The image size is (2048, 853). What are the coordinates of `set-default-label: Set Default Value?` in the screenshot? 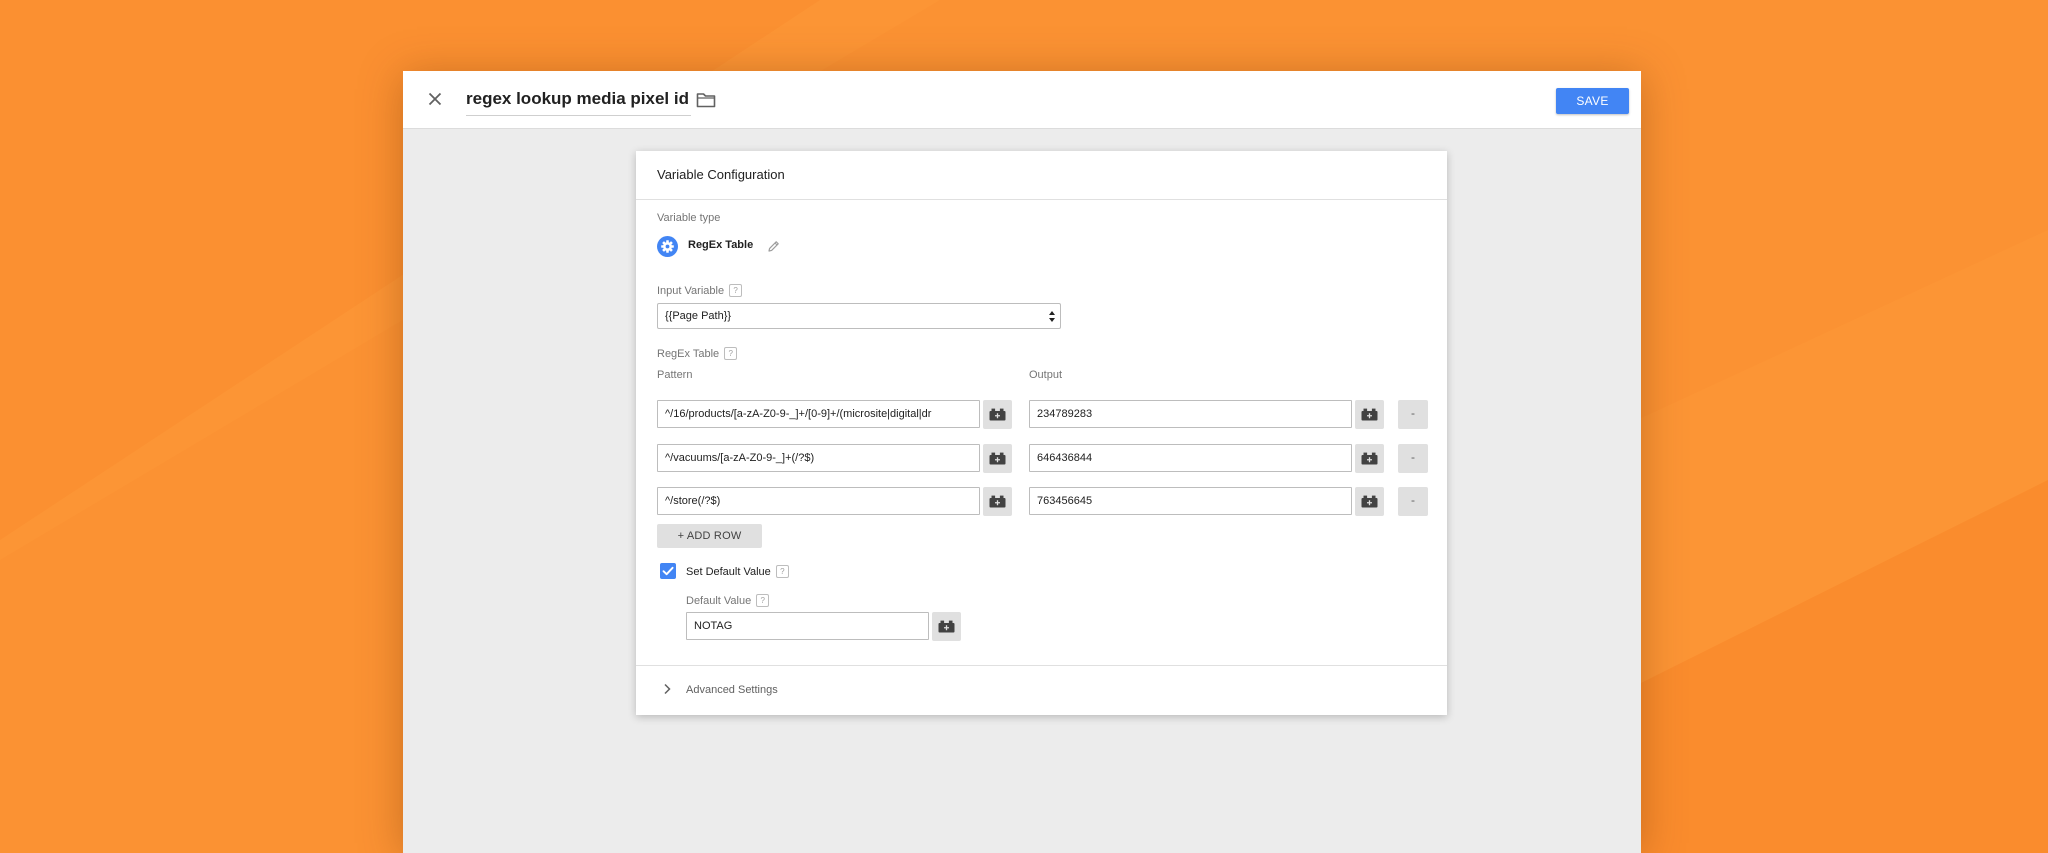 It's located at (737, 571).